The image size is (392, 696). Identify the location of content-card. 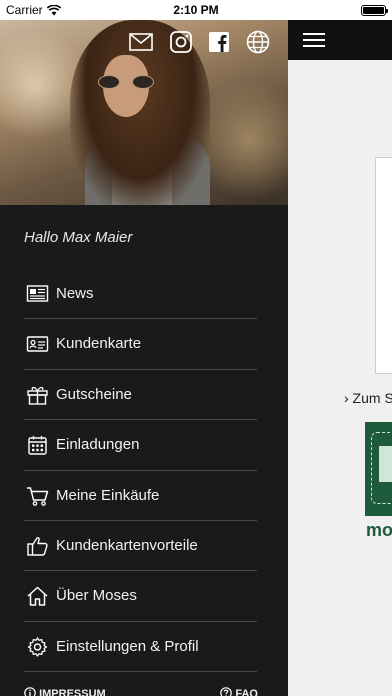
(383, 265).